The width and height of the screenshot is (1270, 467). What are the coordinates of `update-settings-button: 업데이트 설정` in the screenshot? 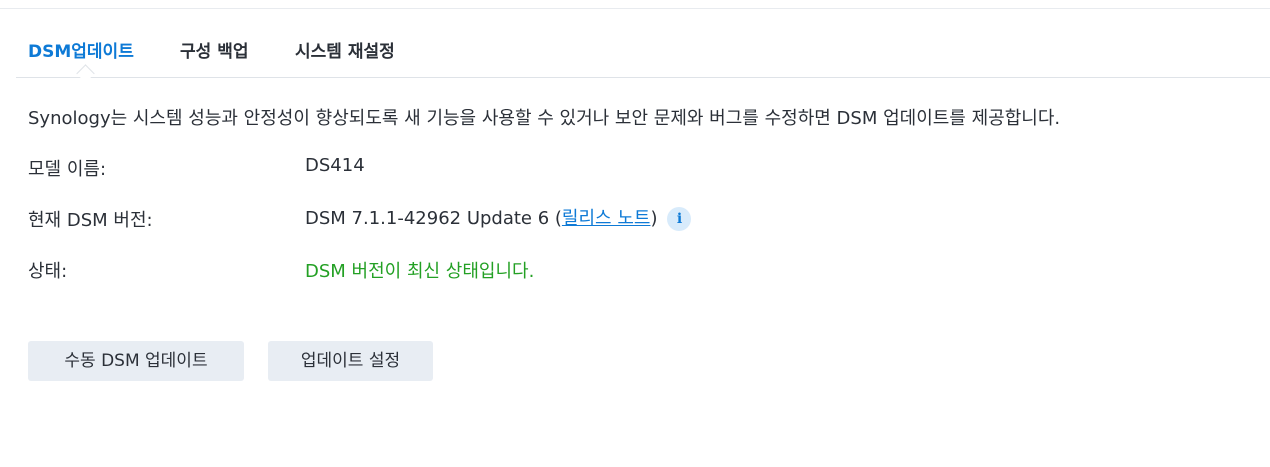 It's located at (350, 361).